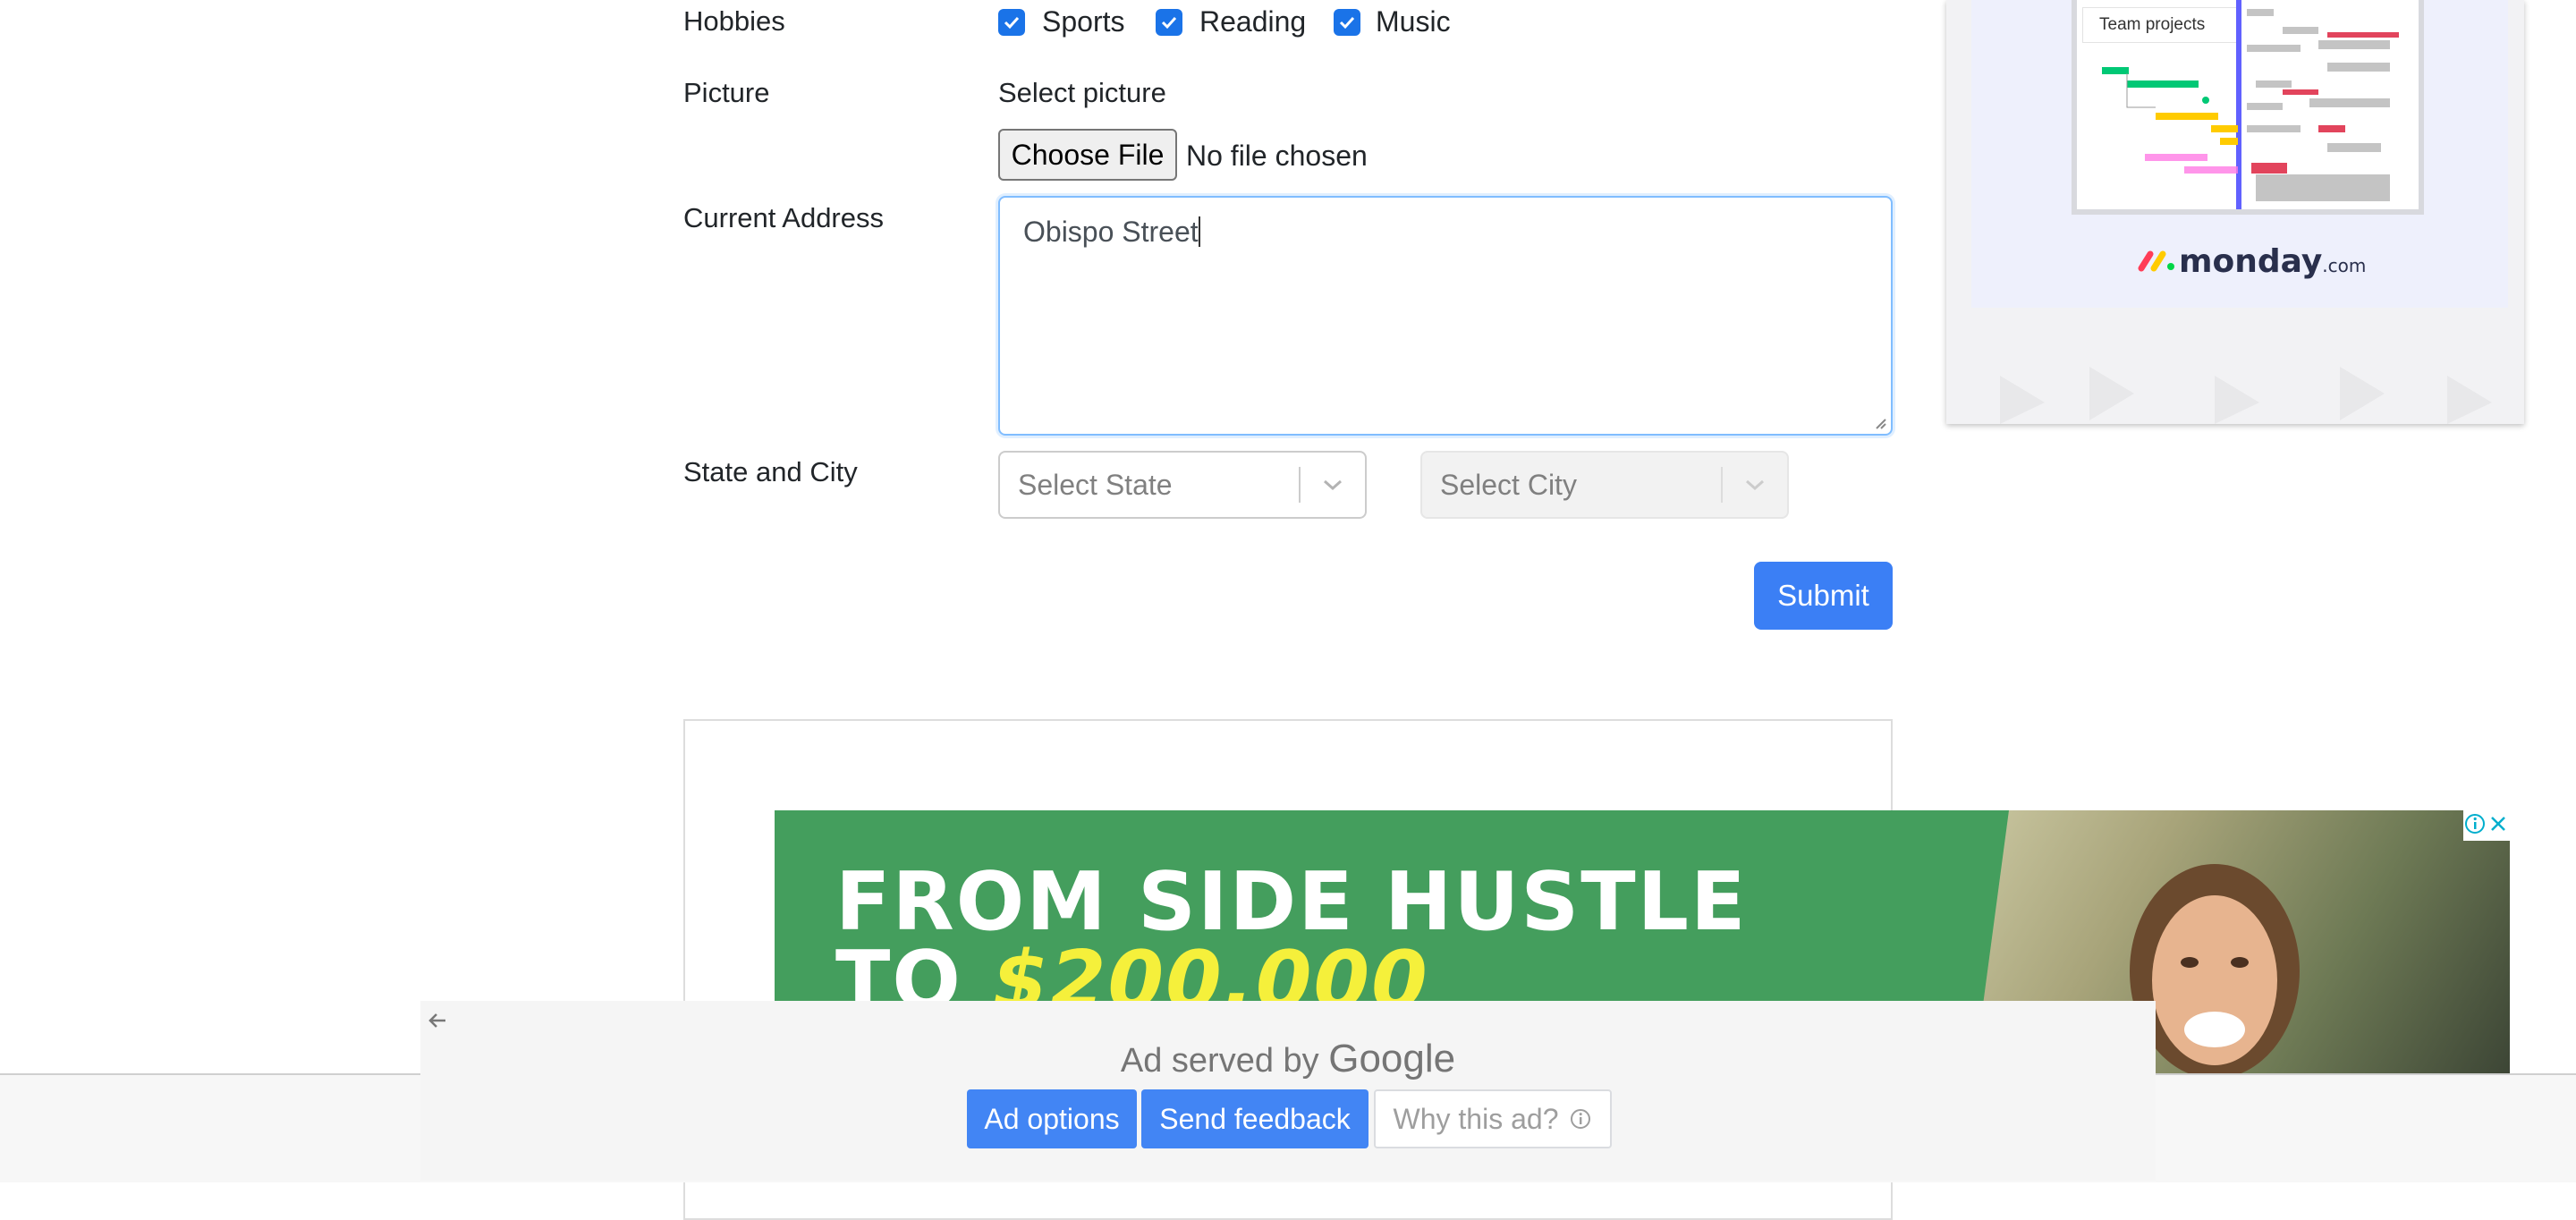  Describe the element at coordinates (2250, 105) in the screenshot. I see `gantt-chart-graphic` at that location.